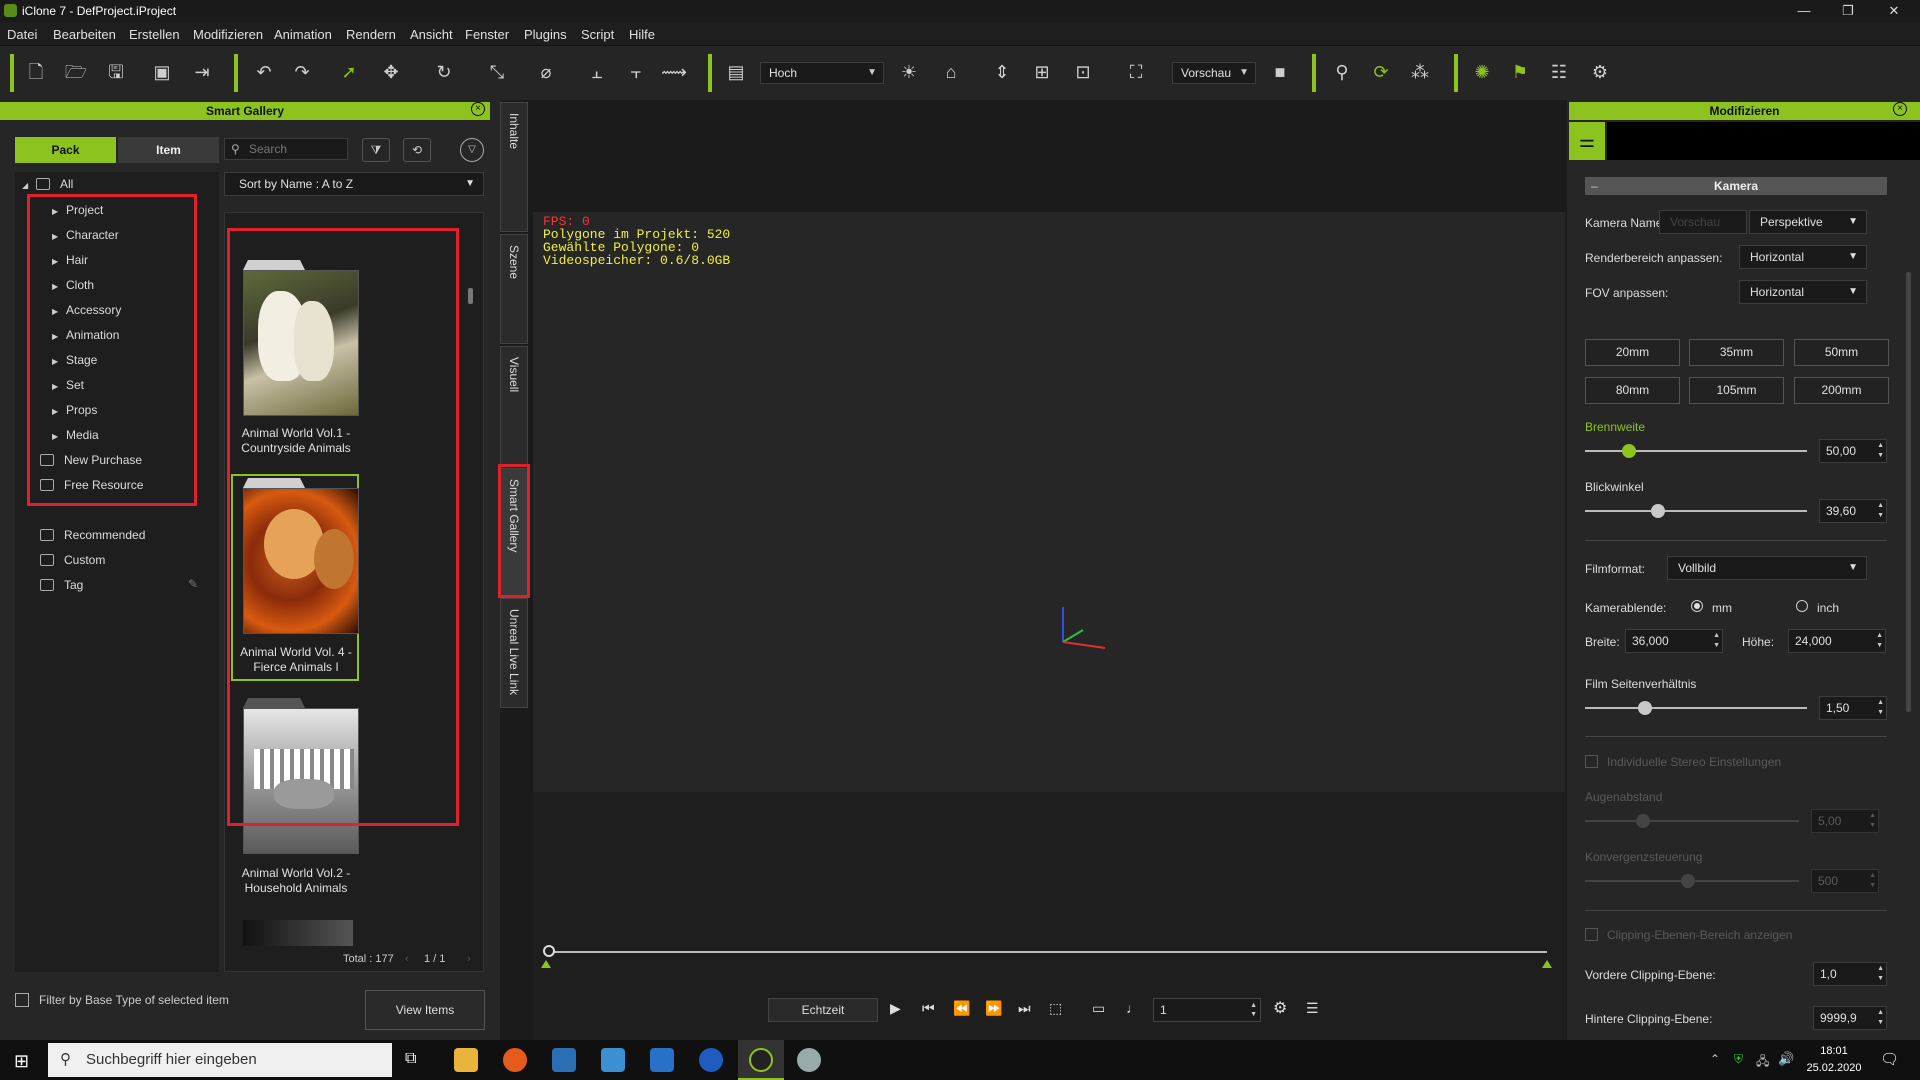 The height and width of the screenshot is (1080, 1920). I want to click on menu-script: Script, so click(597, 34).